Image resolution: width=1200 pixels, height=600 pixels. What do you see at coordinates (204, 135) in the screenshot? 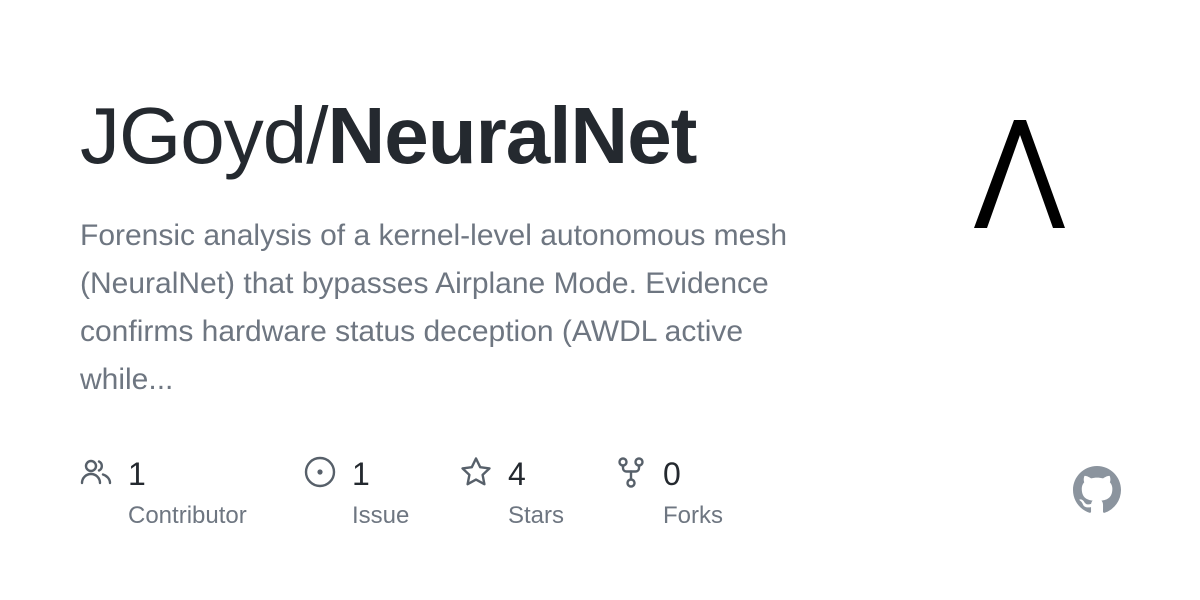
I see `repo-owner: JGoyd/` at bounding box center [204, 135].